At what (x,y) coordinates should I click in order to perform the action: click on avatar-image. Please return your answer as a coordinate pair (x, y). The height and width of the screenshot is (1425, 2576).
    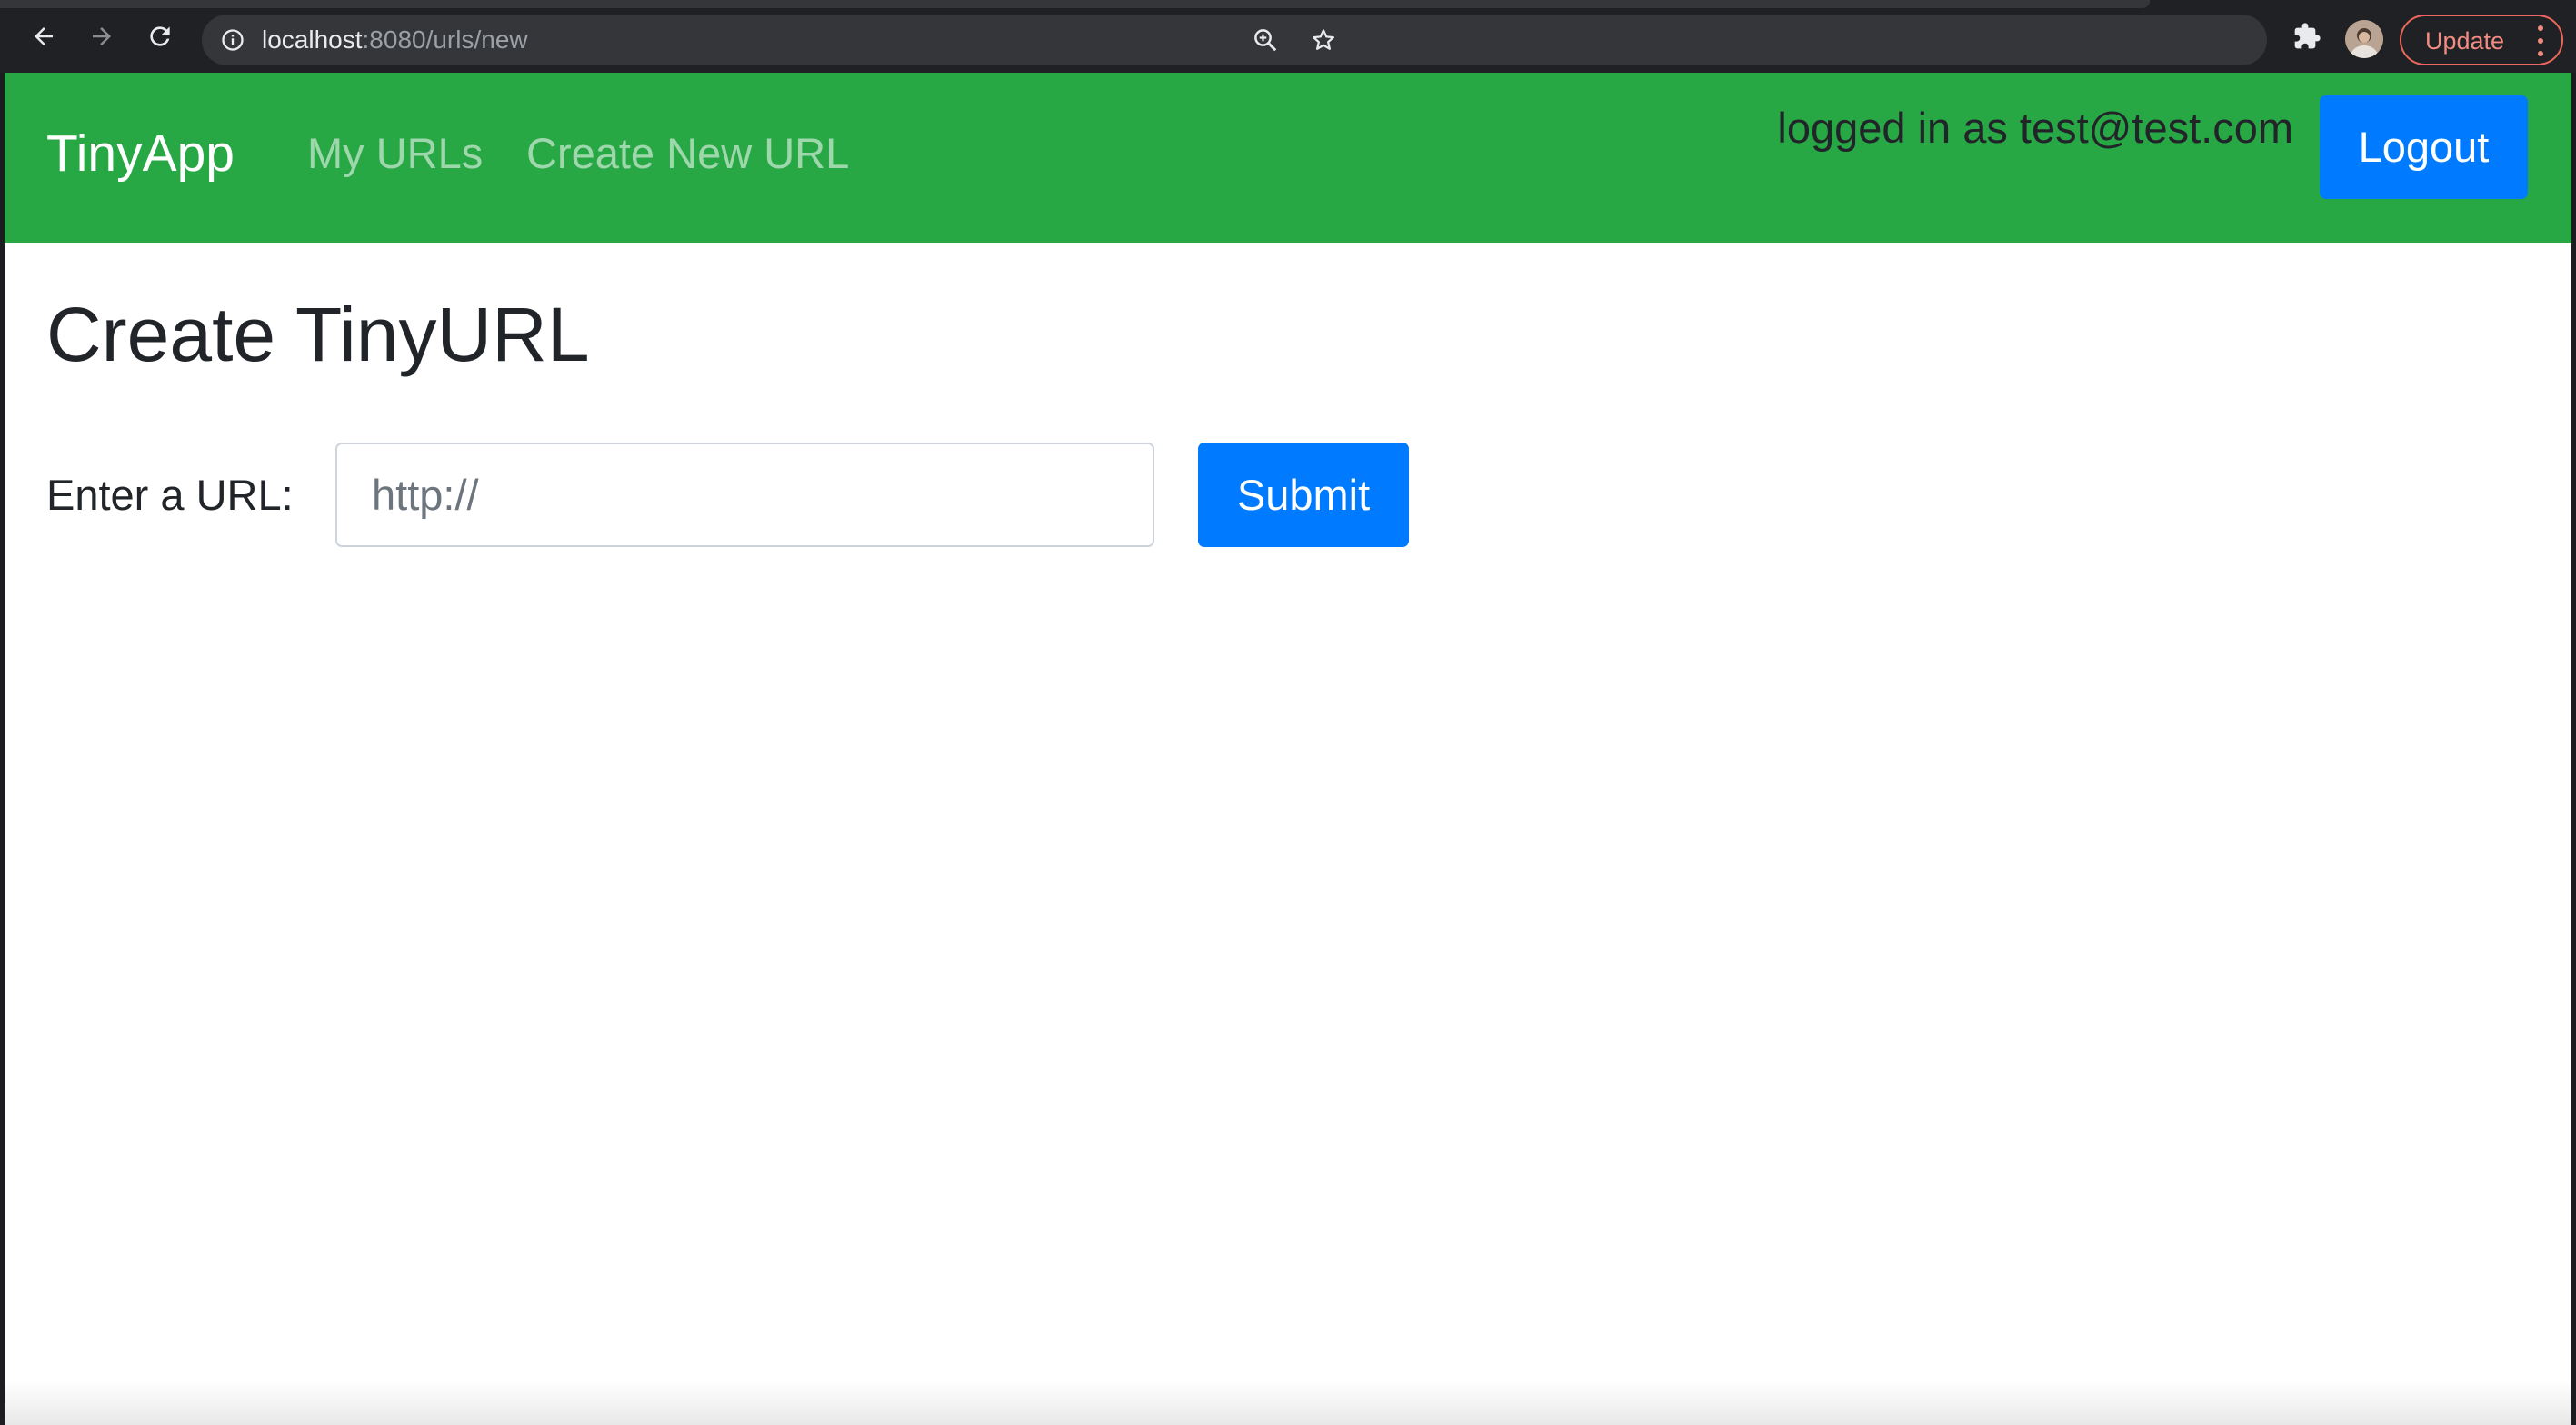
    Looking at the image, I should click on (2364, 39).